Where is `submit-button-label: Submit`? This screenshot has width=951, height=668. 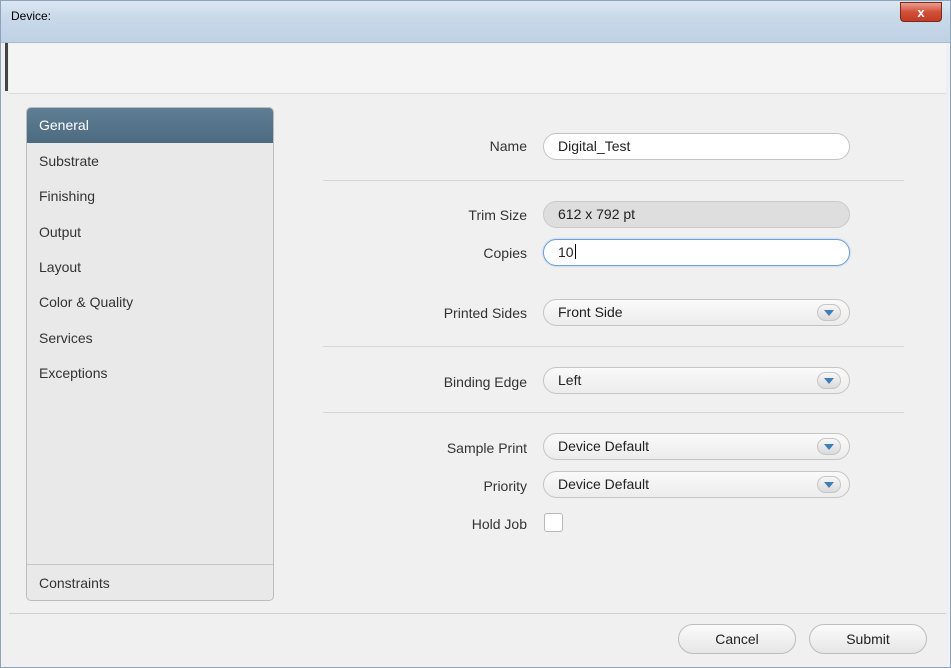
submit-button-label: Submit is located at coordinates (868, 639).